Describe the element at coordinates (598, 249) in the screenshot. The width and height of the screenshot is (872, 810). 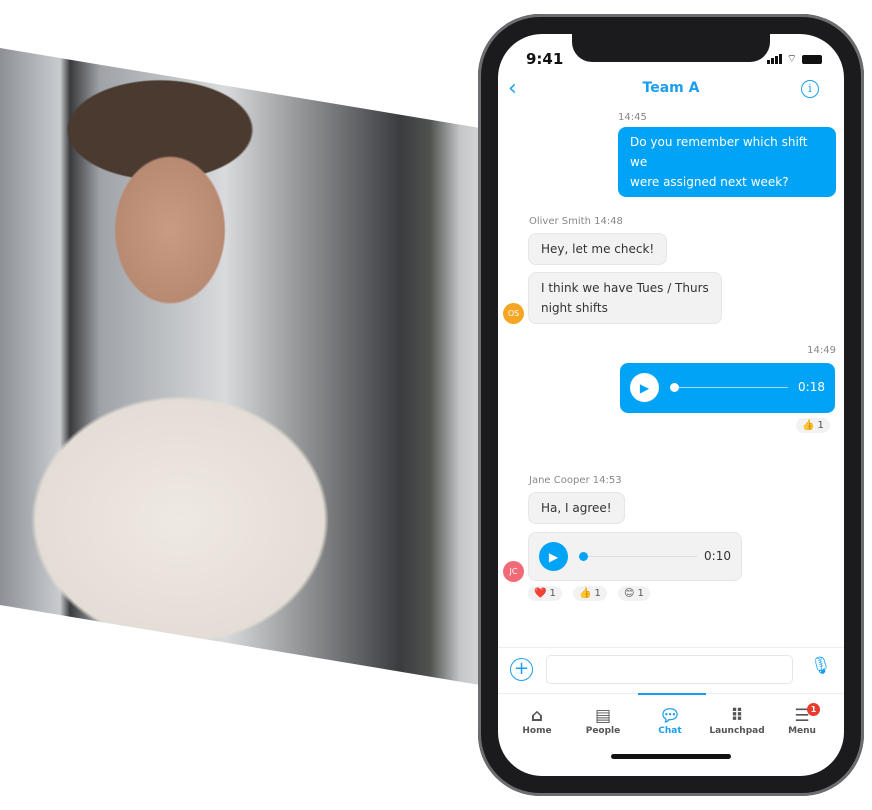
I see `message-bubble: Hey, let me check!` at that location.